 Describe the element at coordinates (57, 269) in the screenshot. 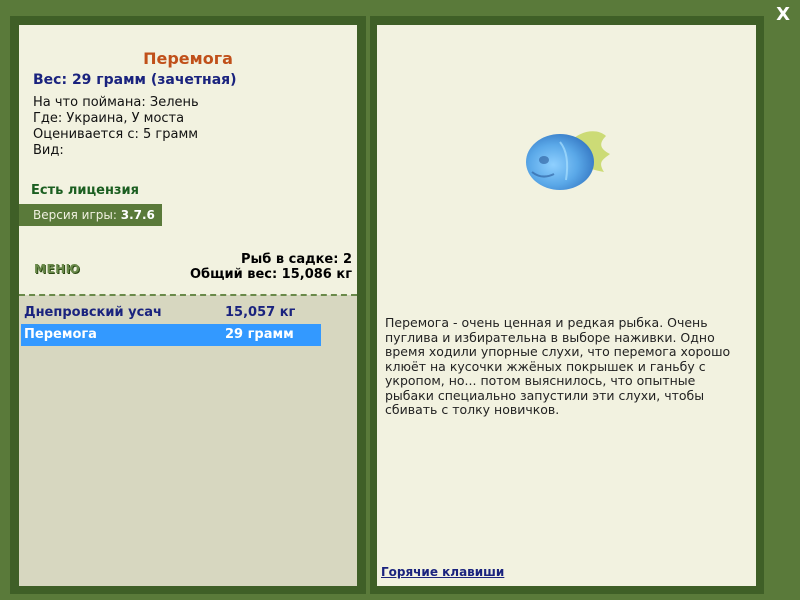

I see `menu-button: МЕНЮ` at that location.